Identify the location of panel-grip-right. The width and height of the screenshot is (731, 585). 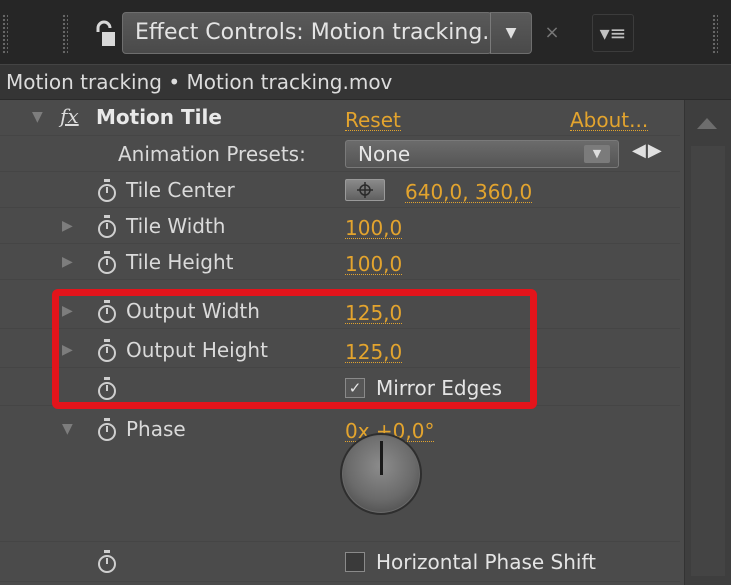
(715, 34).